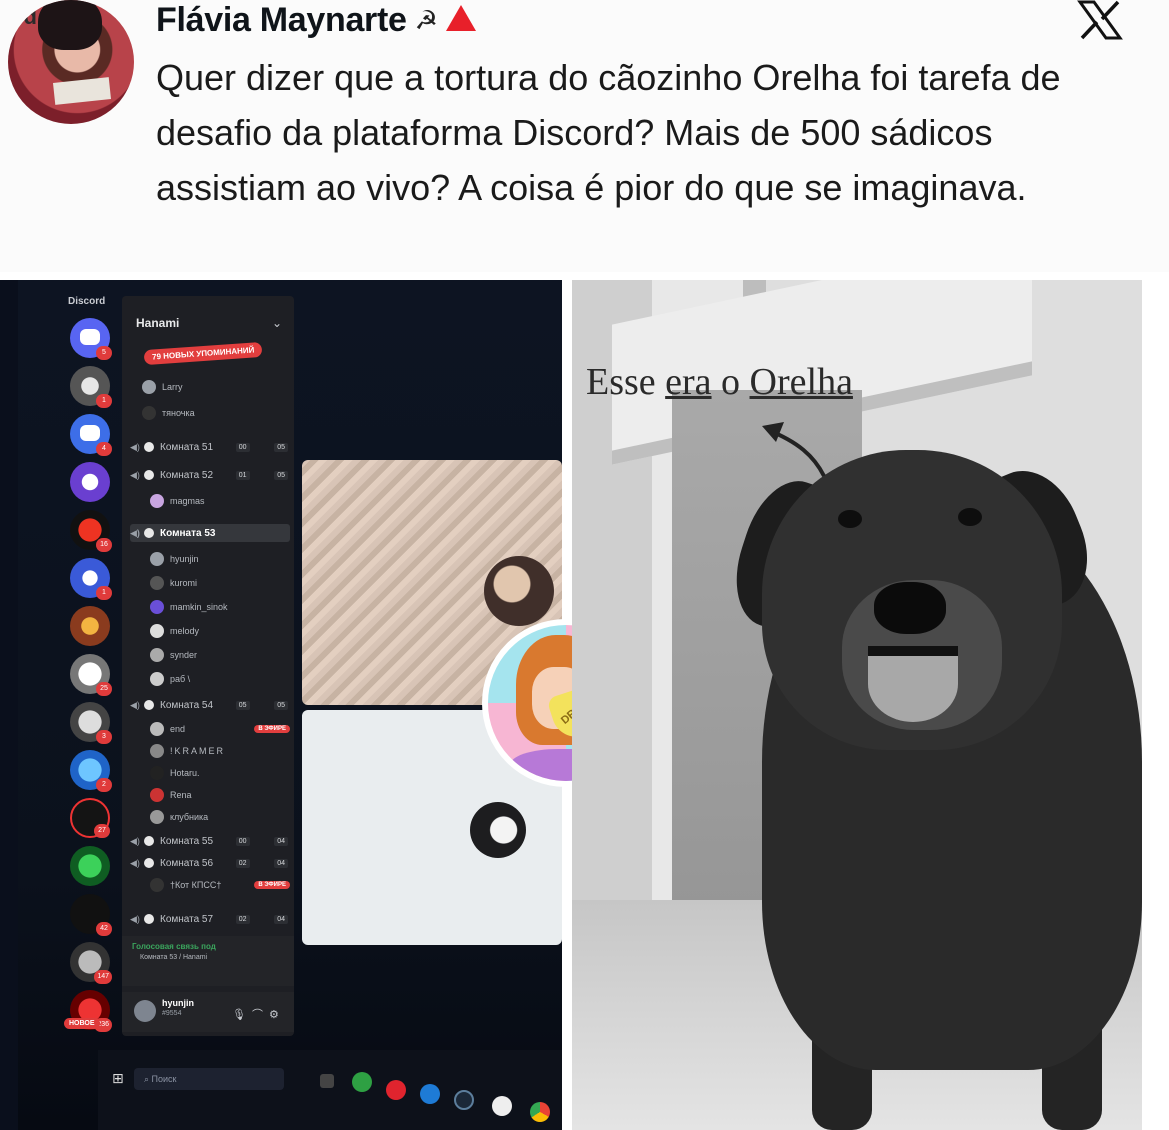 The width and height of the screenshot is (1169, 1130). I want to click on member-row: Hotaru., so click(220, 773).